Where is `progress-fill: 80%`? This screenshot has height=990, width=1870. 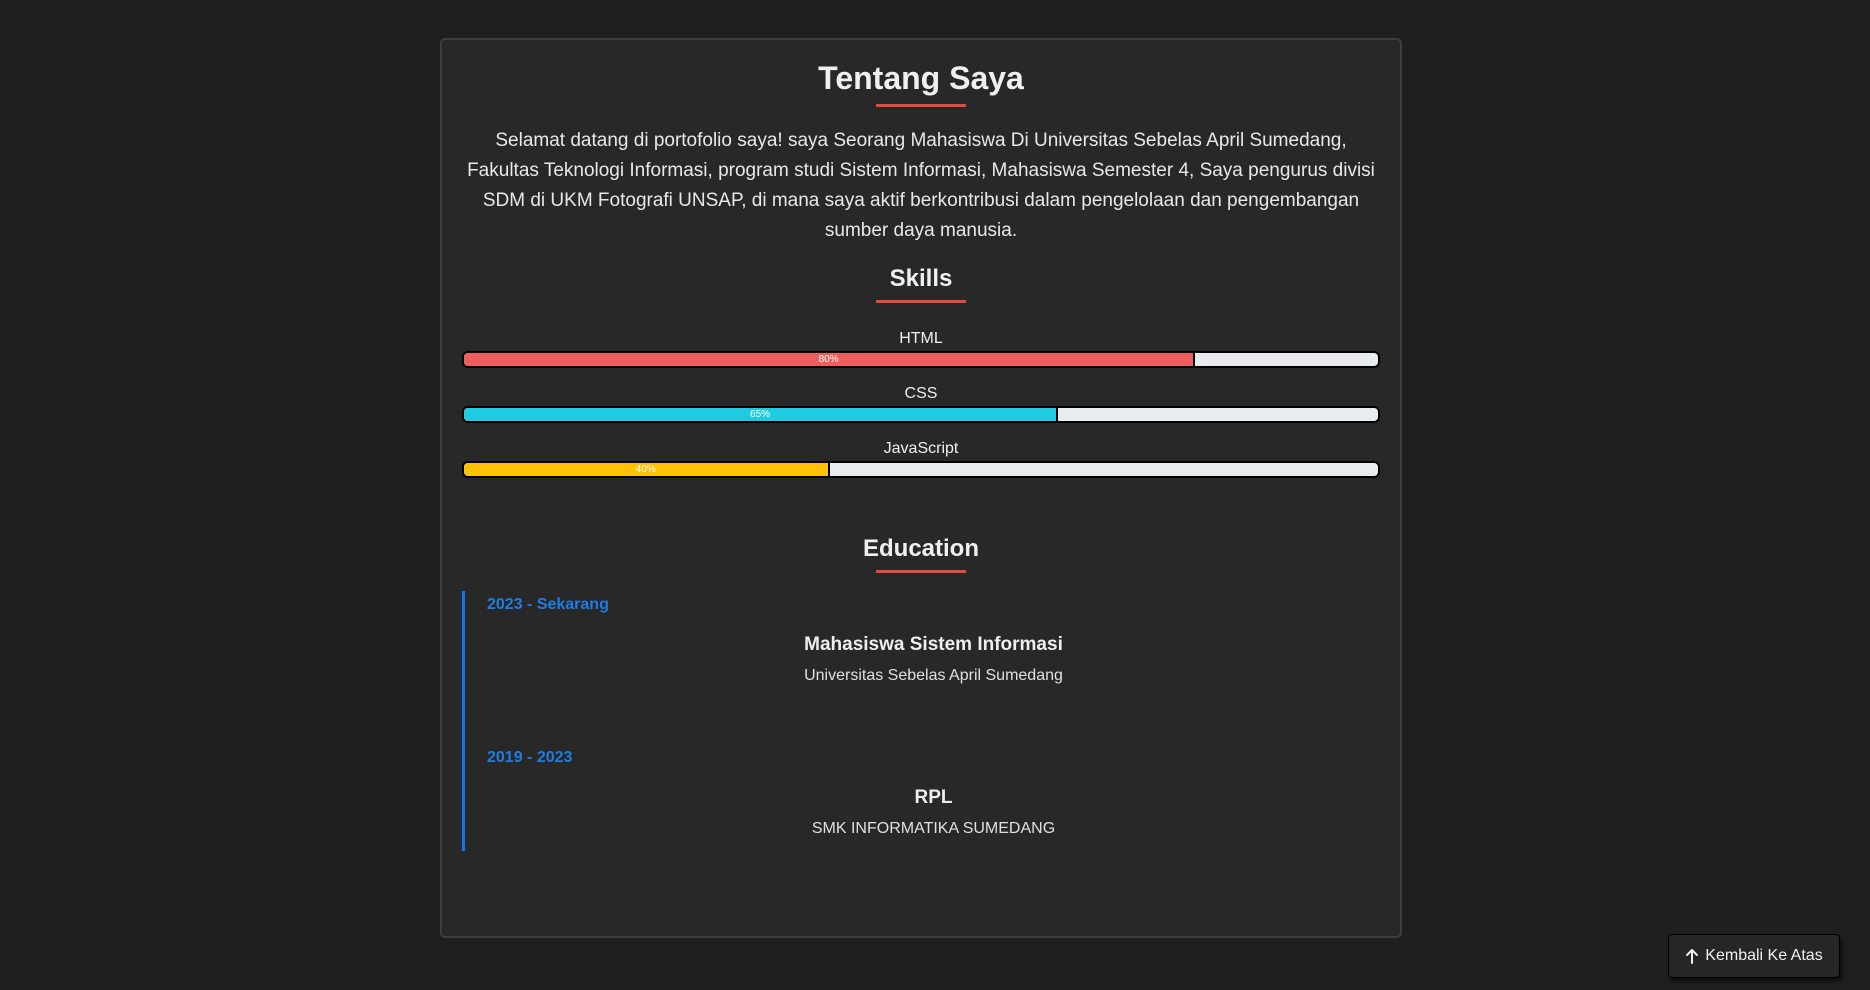
progress-fill: 80% is located at coordinates (830, 359).